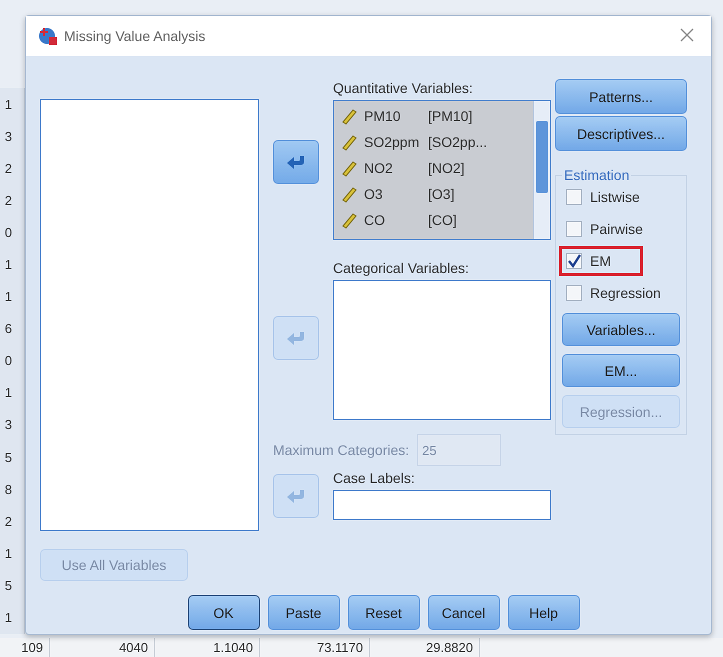 The image size is (723, 657). I want to click on variable-name: PM10, so click(383, 116).